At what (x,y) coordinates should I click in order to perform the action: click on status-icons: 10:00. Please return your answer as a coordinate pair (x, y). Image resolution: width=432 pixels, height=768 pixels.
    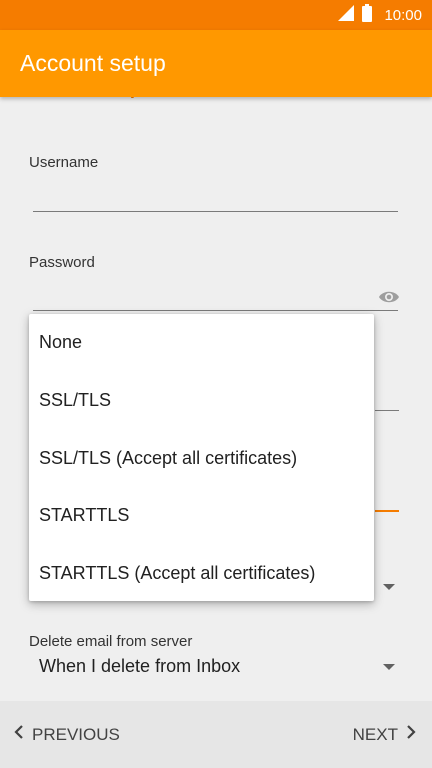
    Looking at the image, I should click on (380, 15).